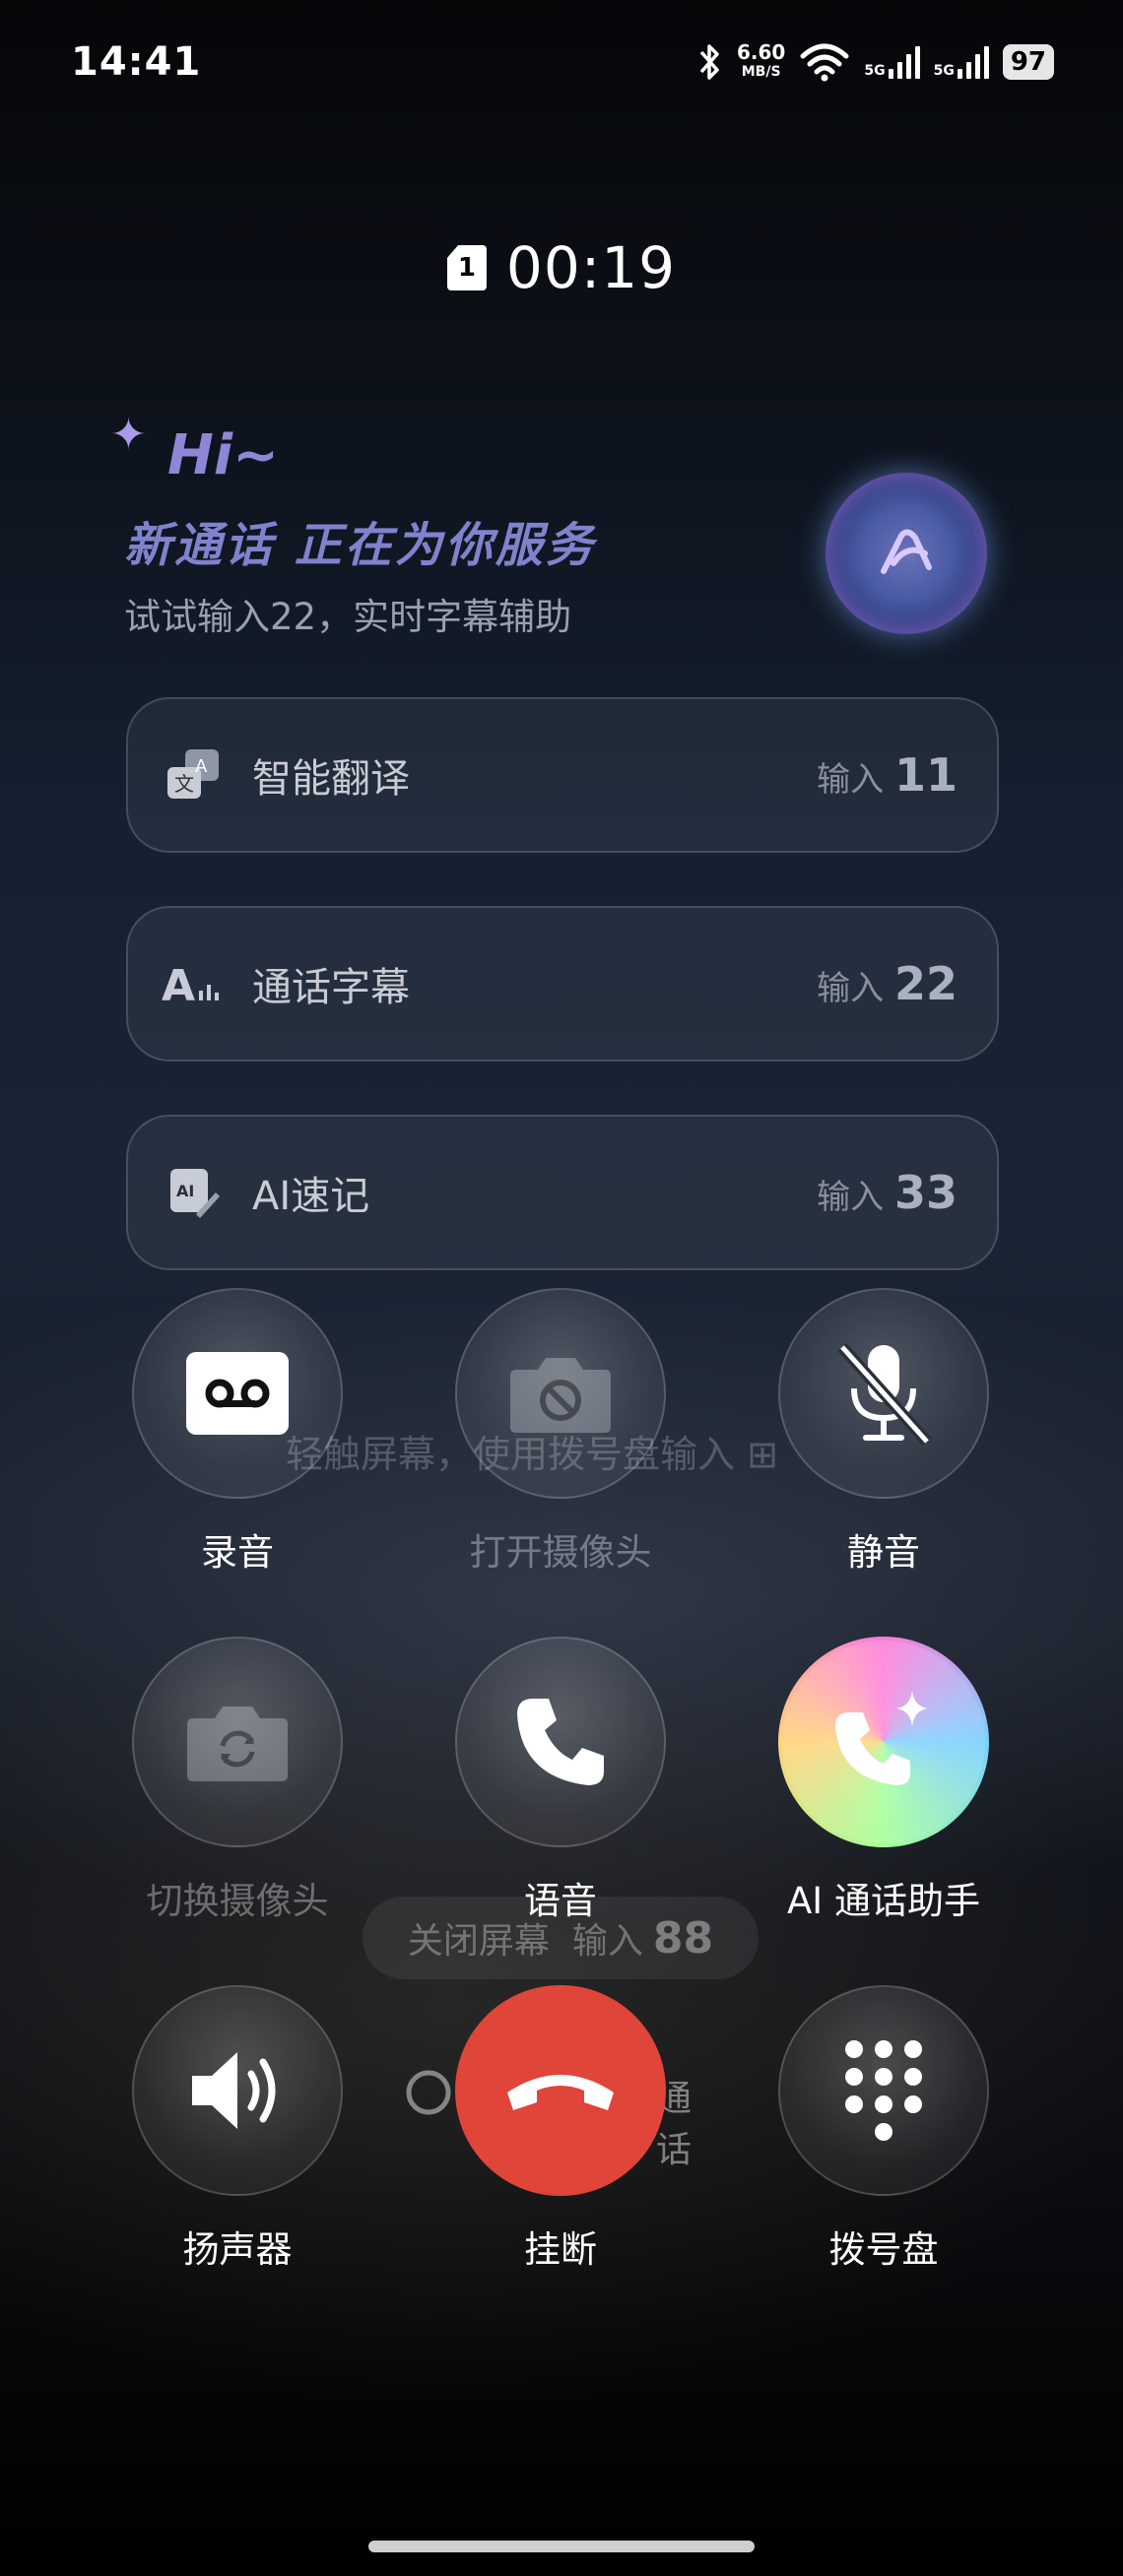 The width and height of the screenshot is (1123, 2576). I want to click on home-indicator, so click(561, 2546).